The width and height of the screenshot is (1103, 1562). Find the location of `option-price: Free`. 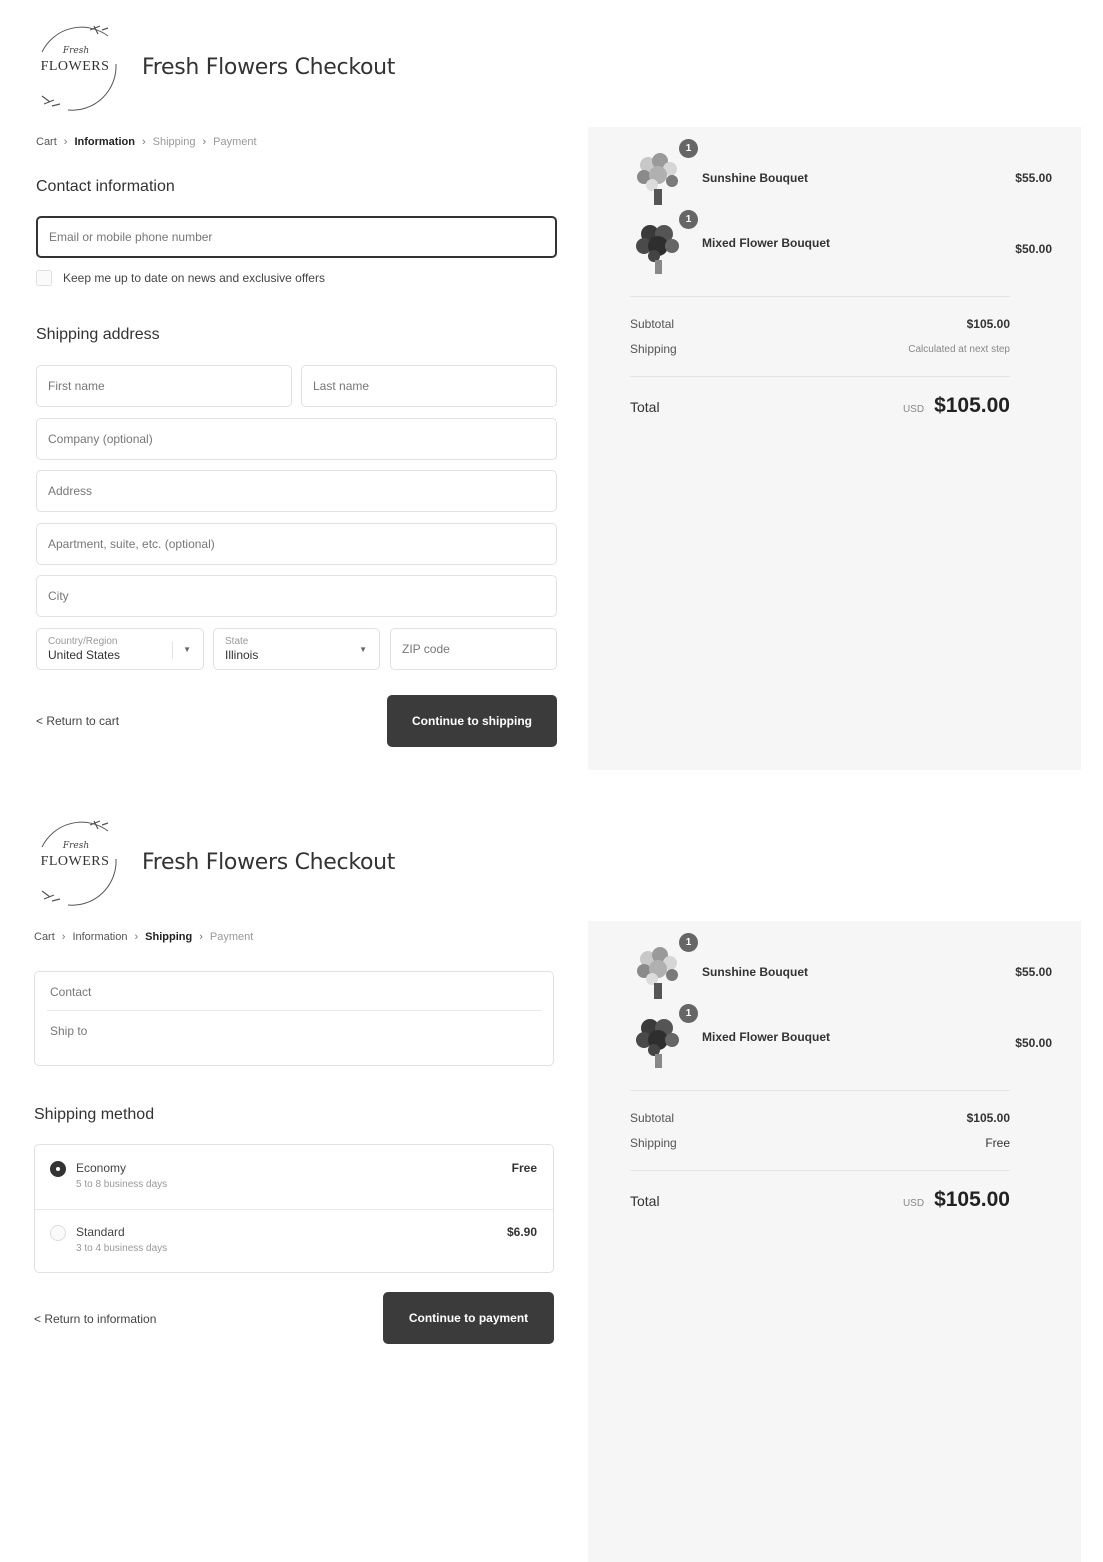

option-price: Free is located at coordinates (524, 1168).